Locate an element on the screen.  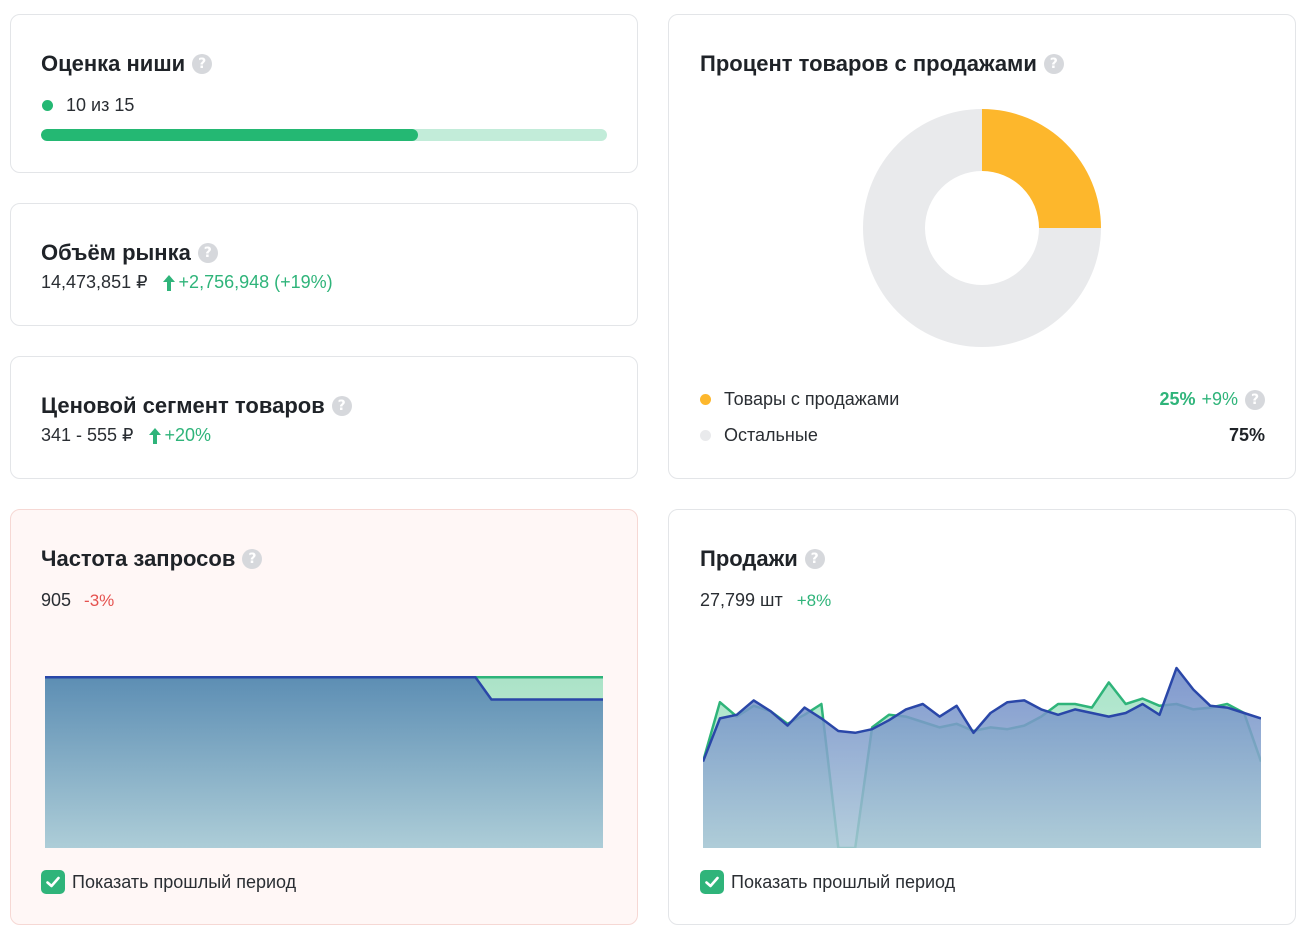
niche-score-value: 10 из 15 is located at coordinates (87, 105).